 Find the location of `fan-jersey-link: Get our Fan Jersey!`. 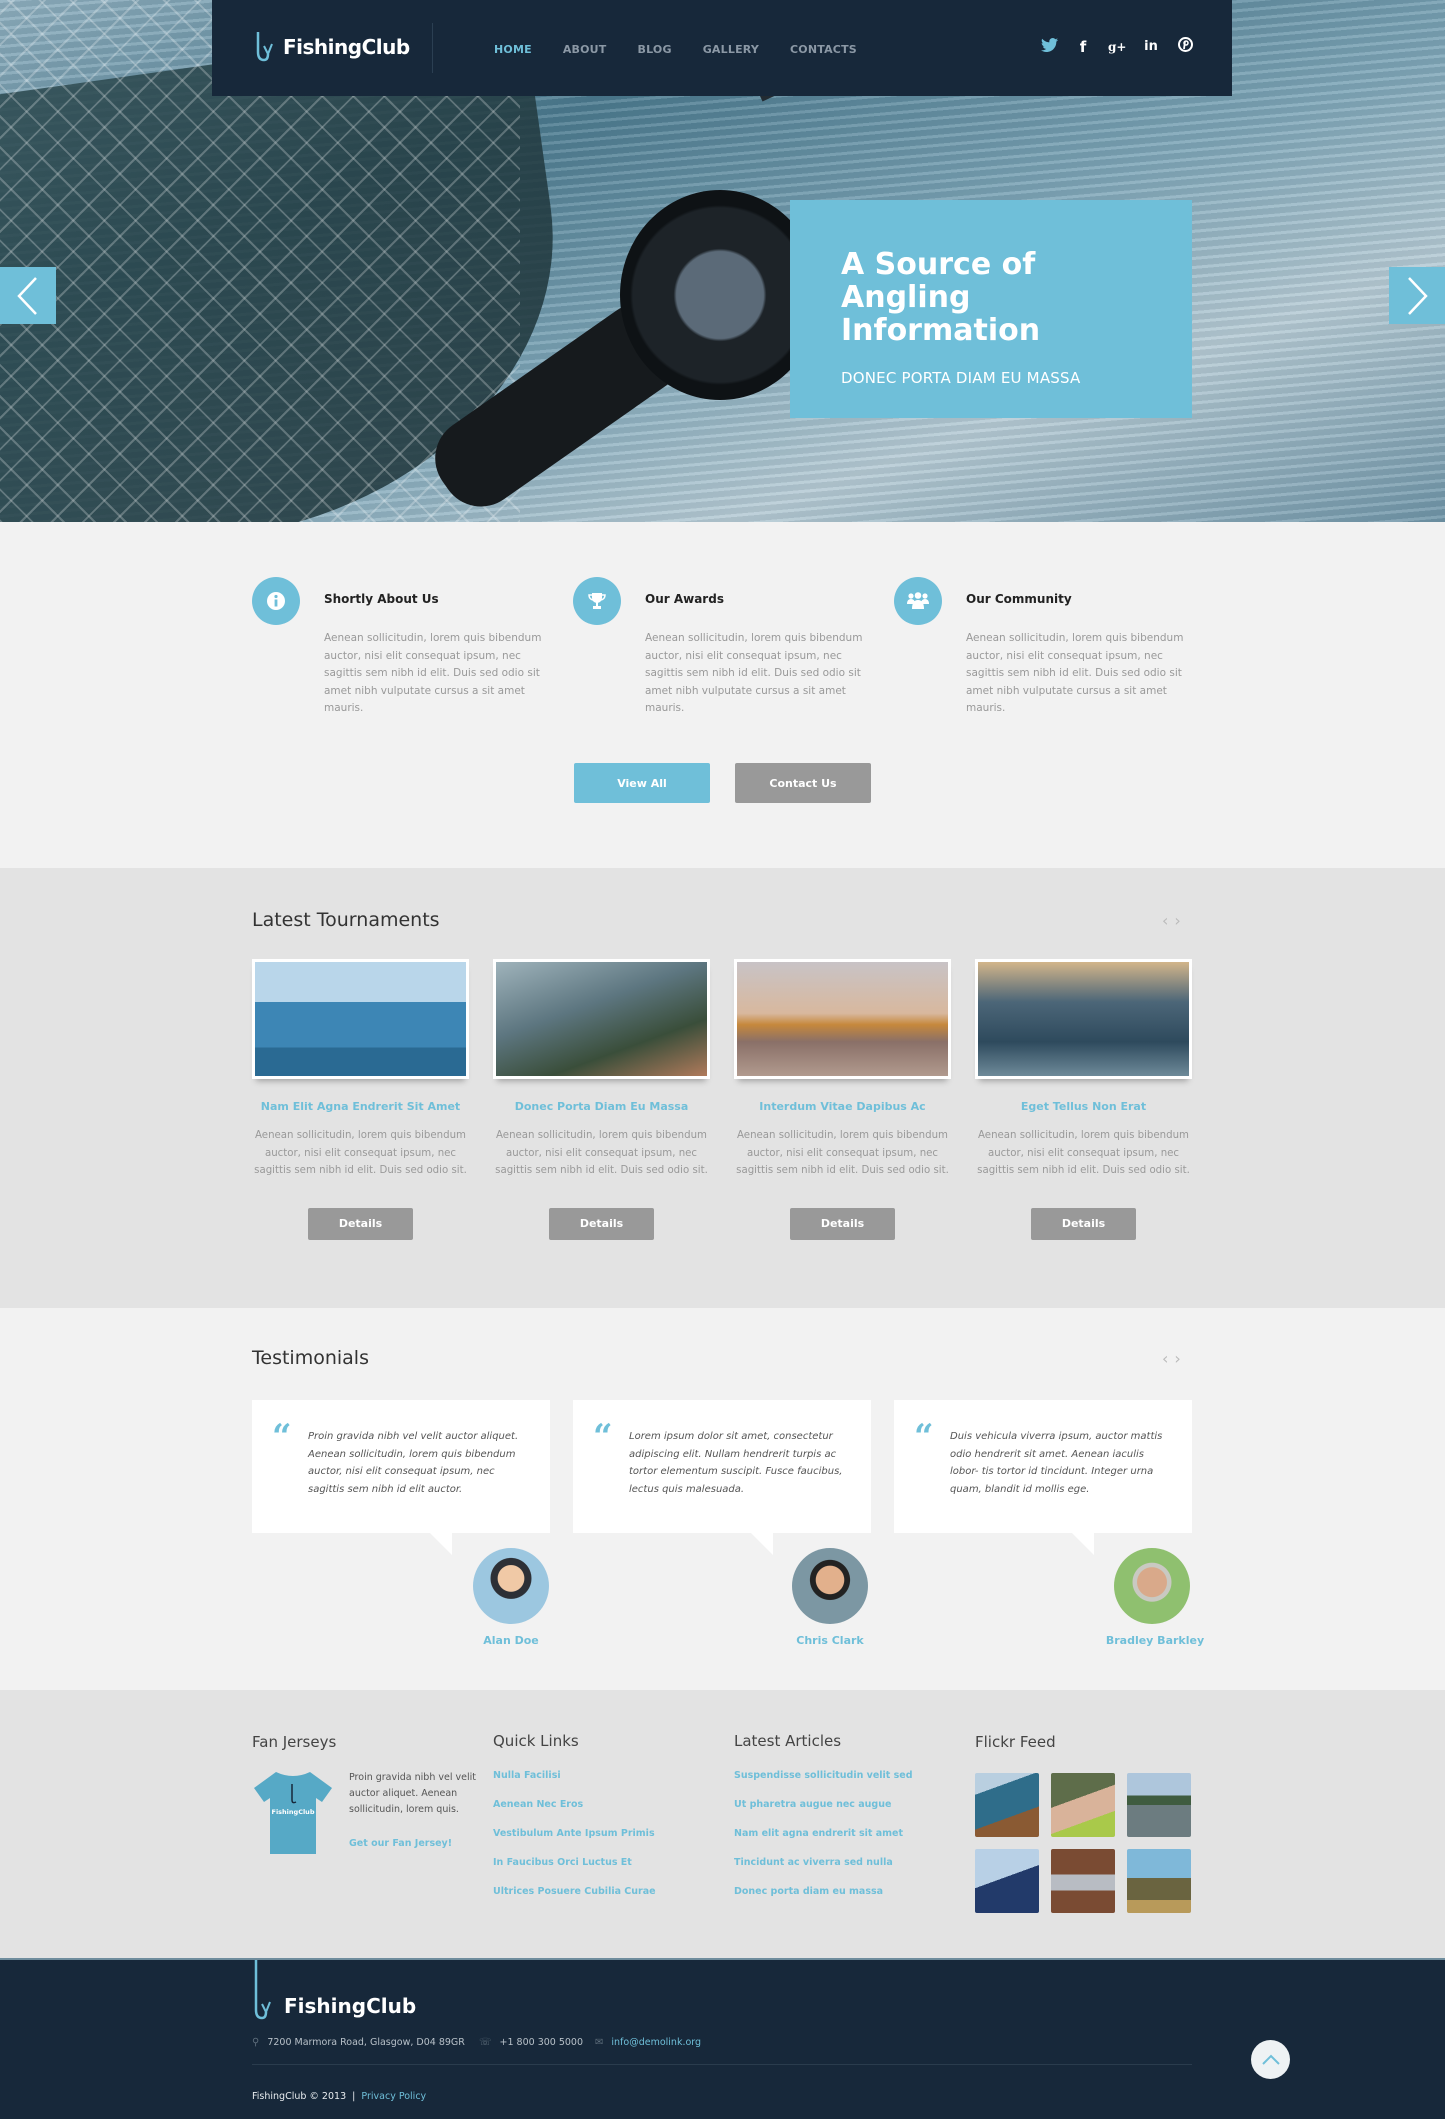

fan-jersey-link: Get our Fan Jersey! is located at coordinates (400, 1843).